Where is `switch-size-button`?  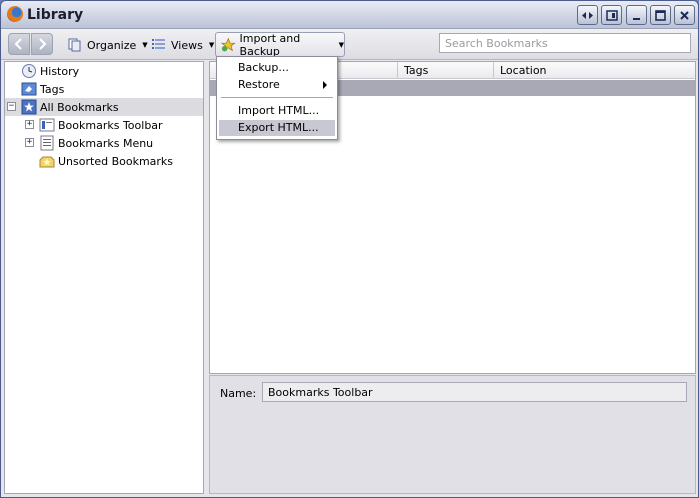 switch-size-button is located at coordinates (587, 15).